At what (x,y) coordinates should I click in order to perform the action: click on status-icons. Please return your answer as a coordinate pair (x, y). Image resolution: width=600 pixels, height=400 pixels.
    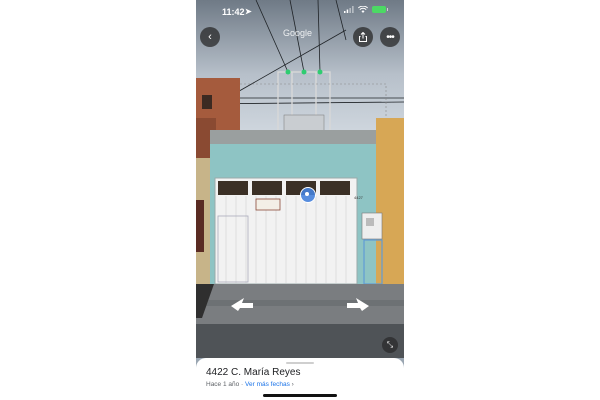
    Looking at the image, I should click on (366, 9).